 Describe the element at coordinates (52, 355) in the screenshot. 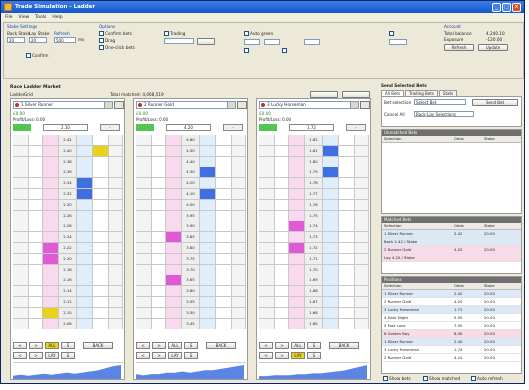

I see `lay-button: LAY` at that location.